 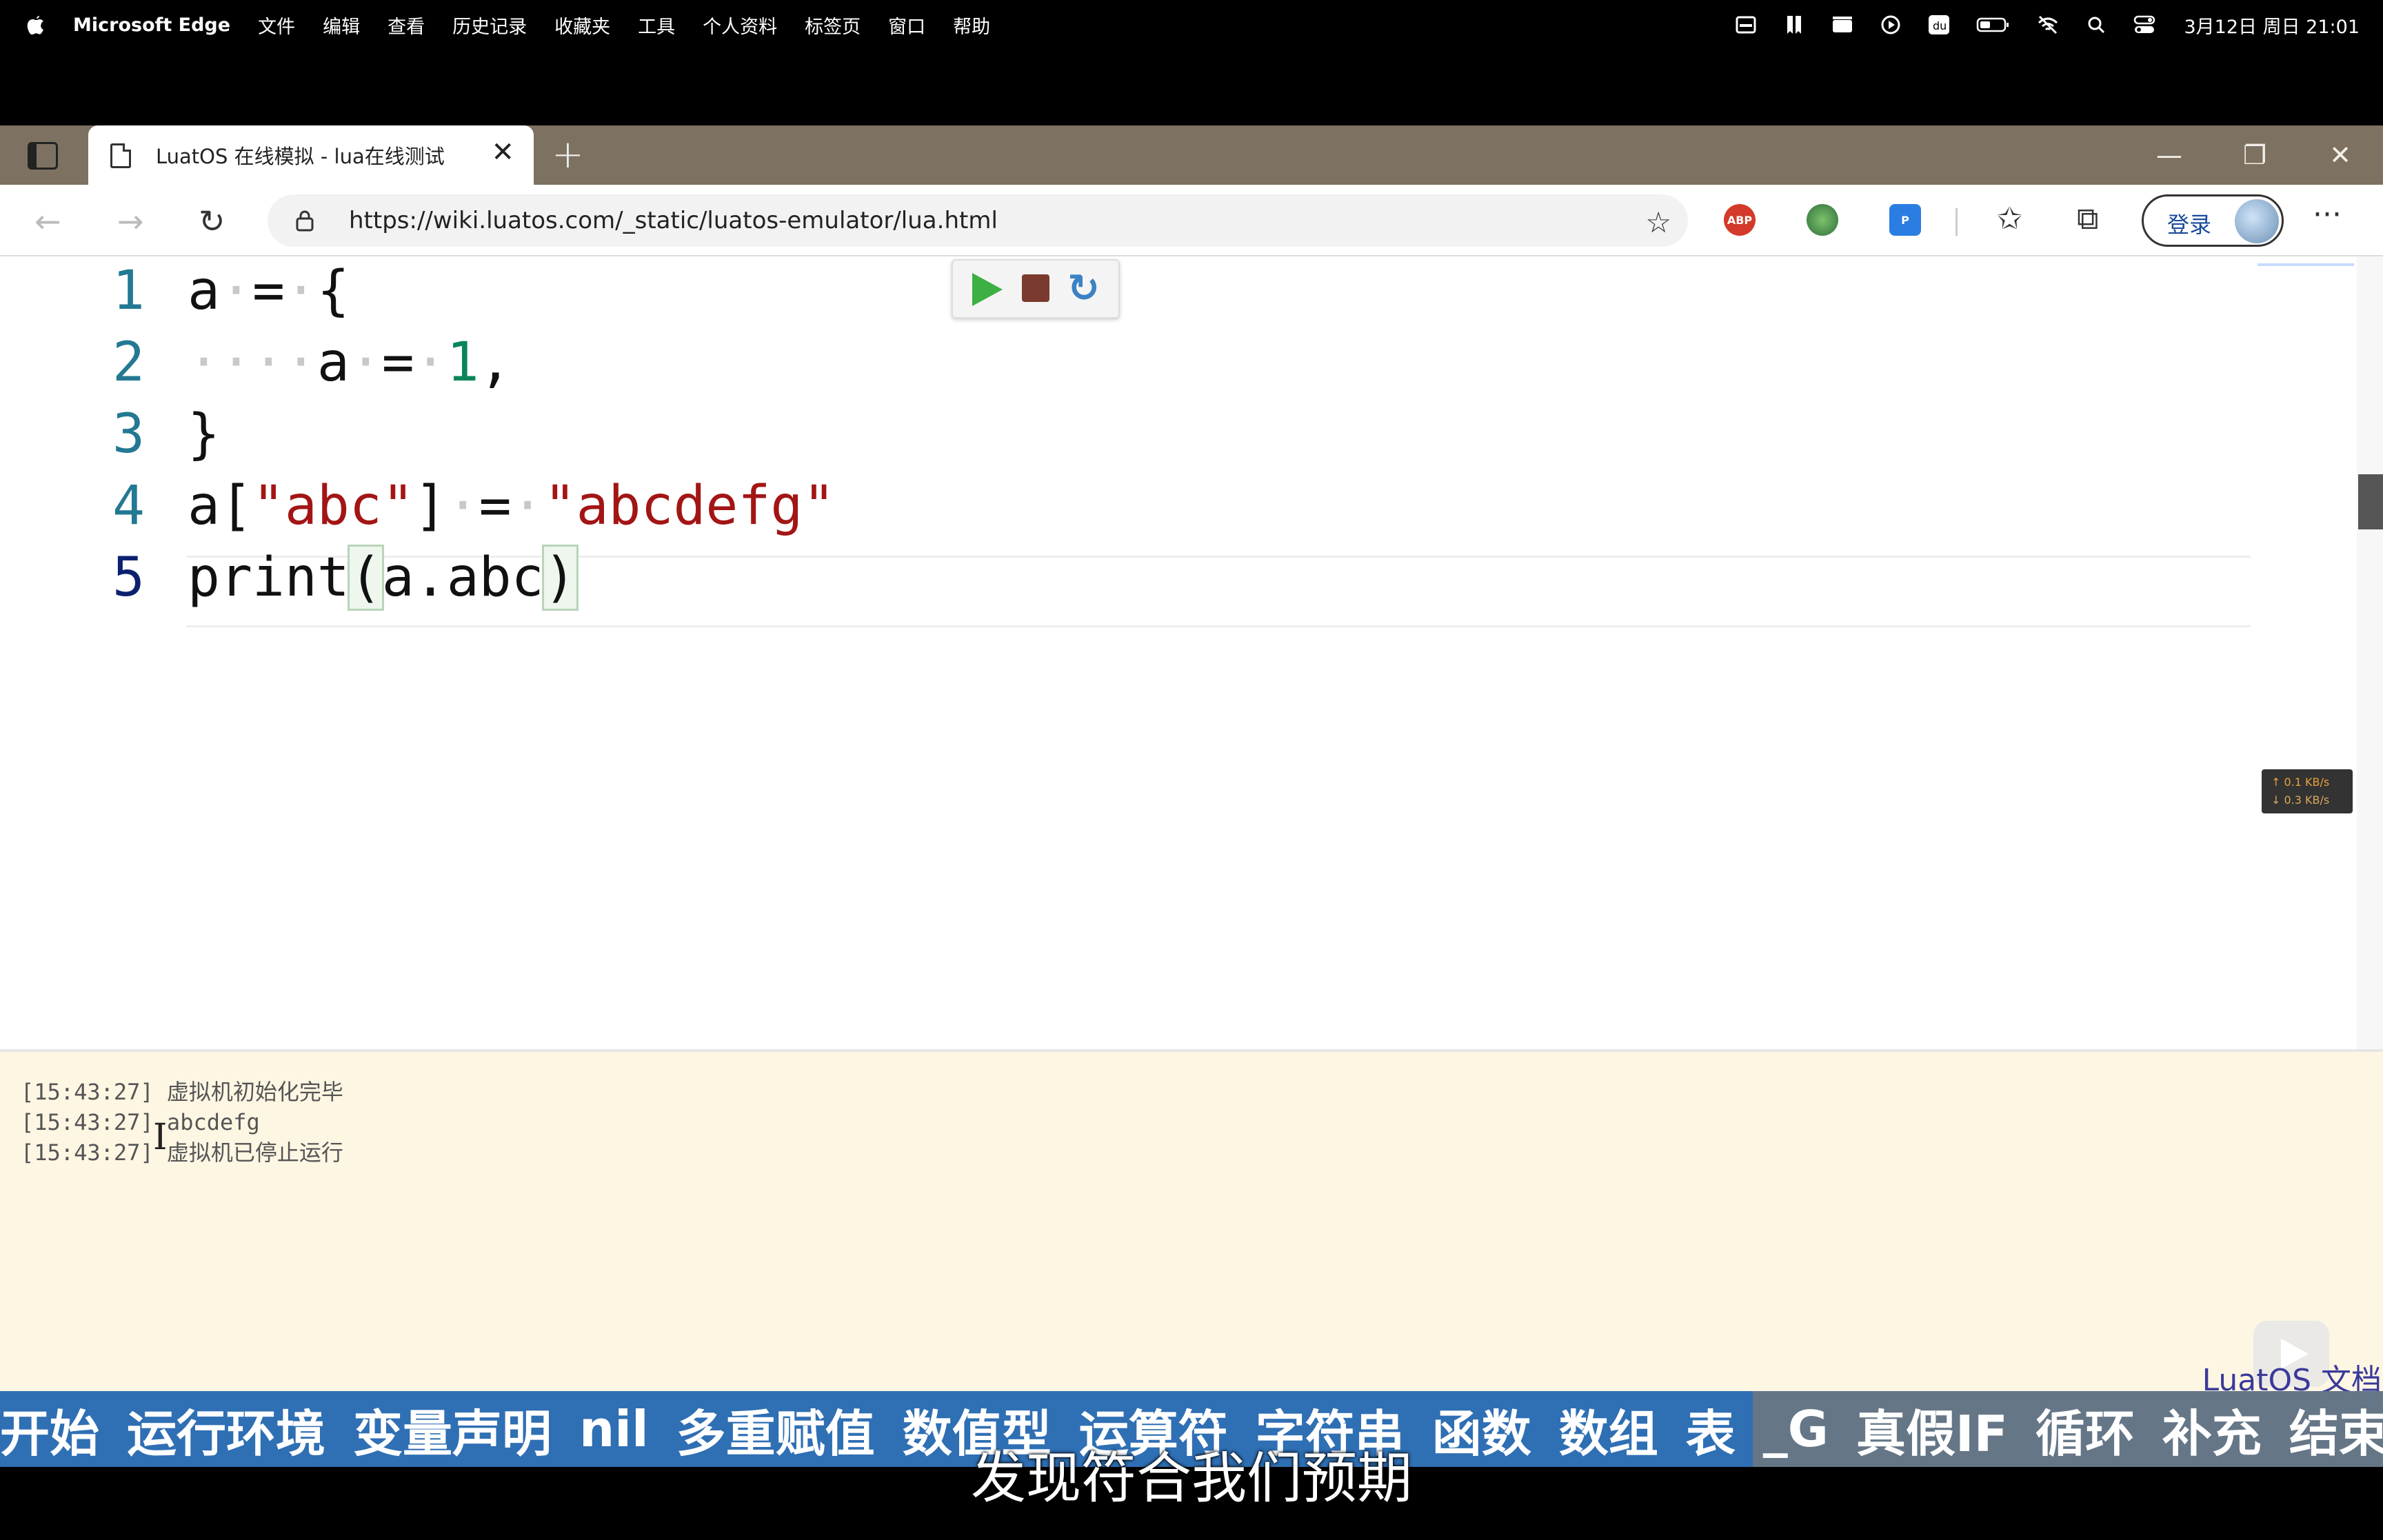 I want to click on avatar, so click(x=2257, y=221).